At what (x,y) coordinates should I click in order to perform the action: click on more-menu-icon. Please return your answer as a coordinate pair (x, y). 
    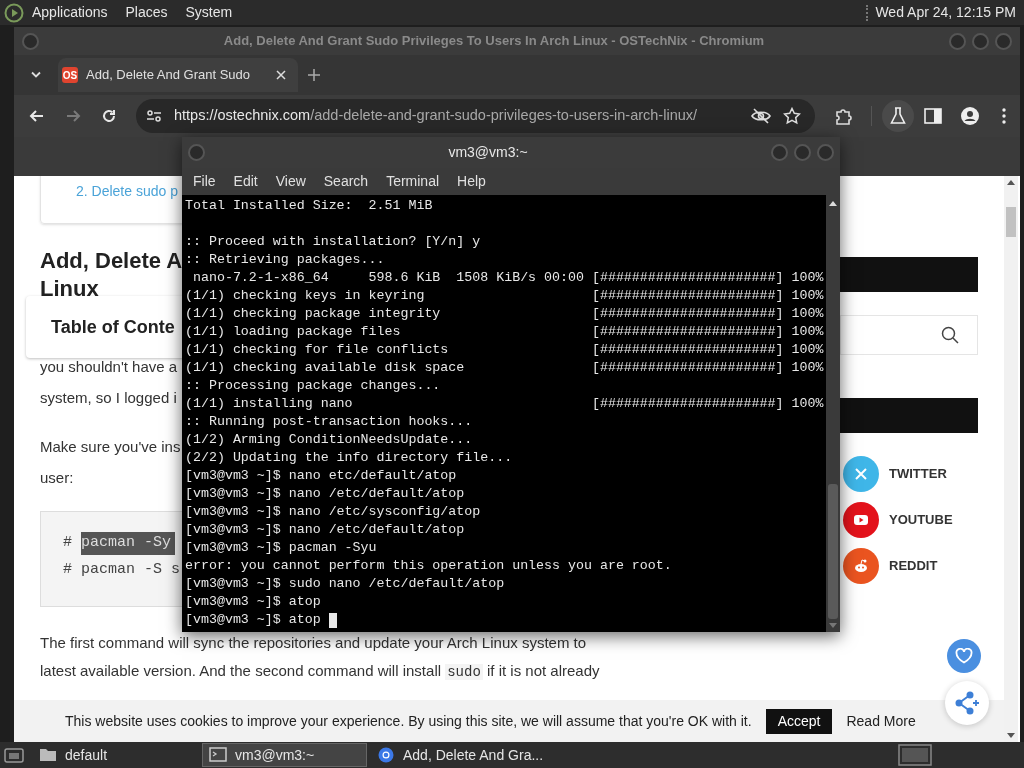
    Looking at the image, I should click on (1004, 116).